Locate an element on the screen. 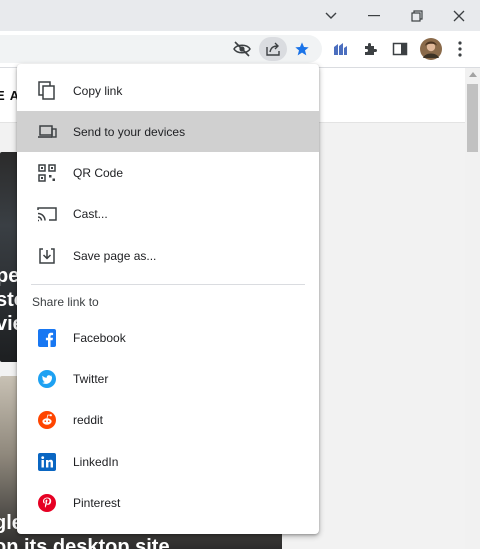 The width and height of the screenshot is (480, 549). close-button is located at coordinates (459, 15).